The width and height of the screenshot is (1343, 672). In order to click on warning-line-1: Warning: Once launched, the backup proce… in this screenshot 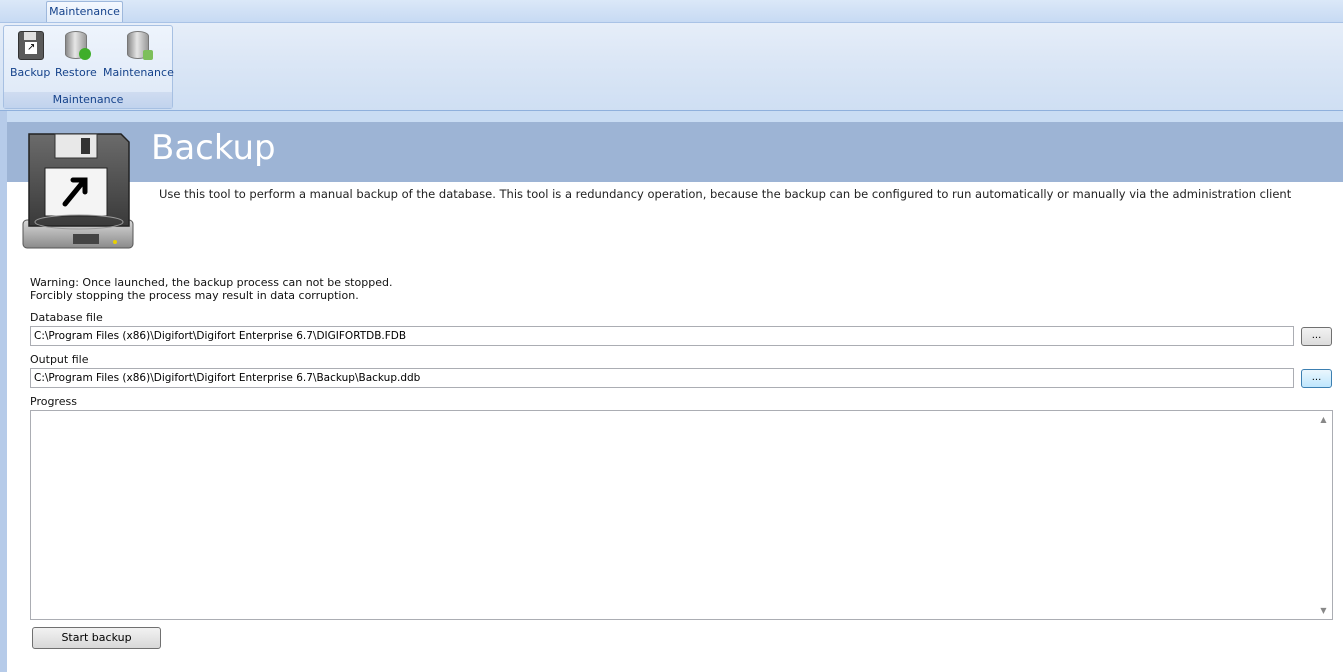, I will do `click(211, 282)`.